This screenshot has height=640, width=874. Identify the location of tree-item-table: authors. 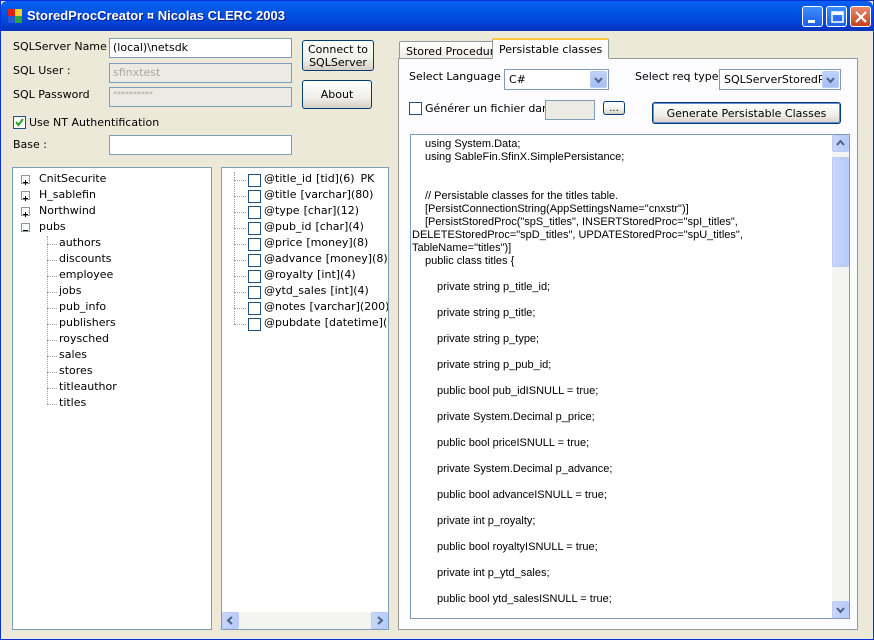
(80, 242).